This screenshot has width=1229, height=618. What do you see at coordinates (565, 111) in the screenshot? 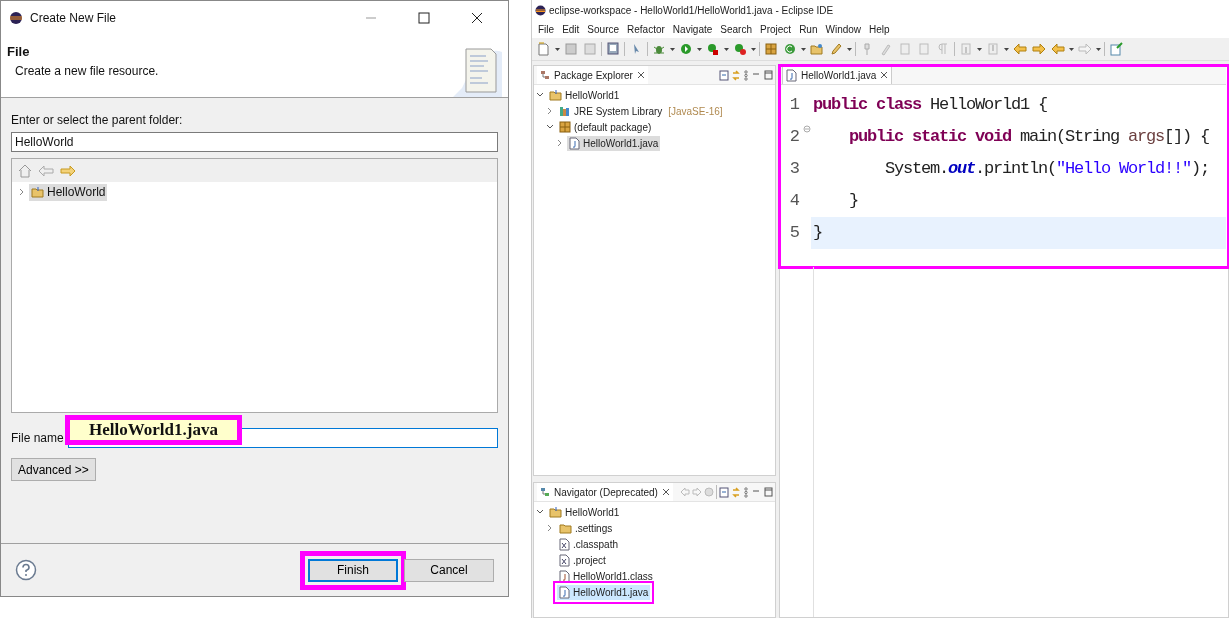
I see `books-icon` at bounding box center [565, 111].